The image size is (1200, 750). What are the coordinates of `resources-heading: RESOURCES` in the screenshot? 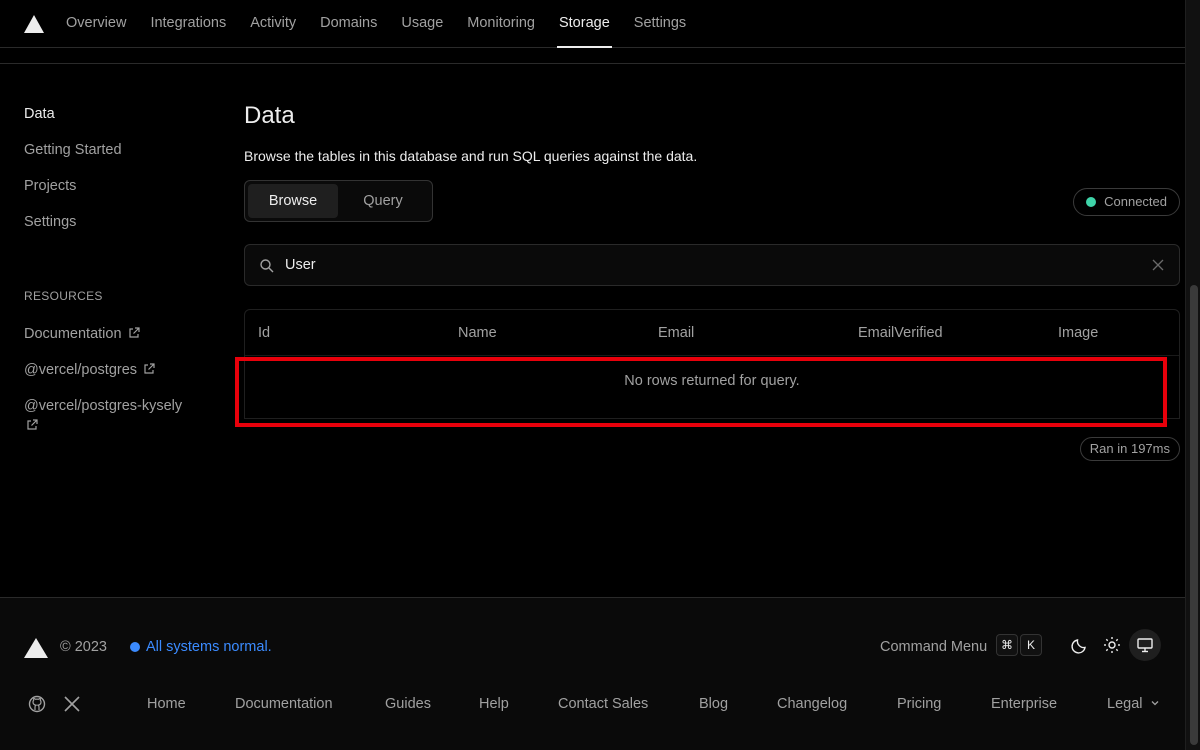 It's located at (63, 296).